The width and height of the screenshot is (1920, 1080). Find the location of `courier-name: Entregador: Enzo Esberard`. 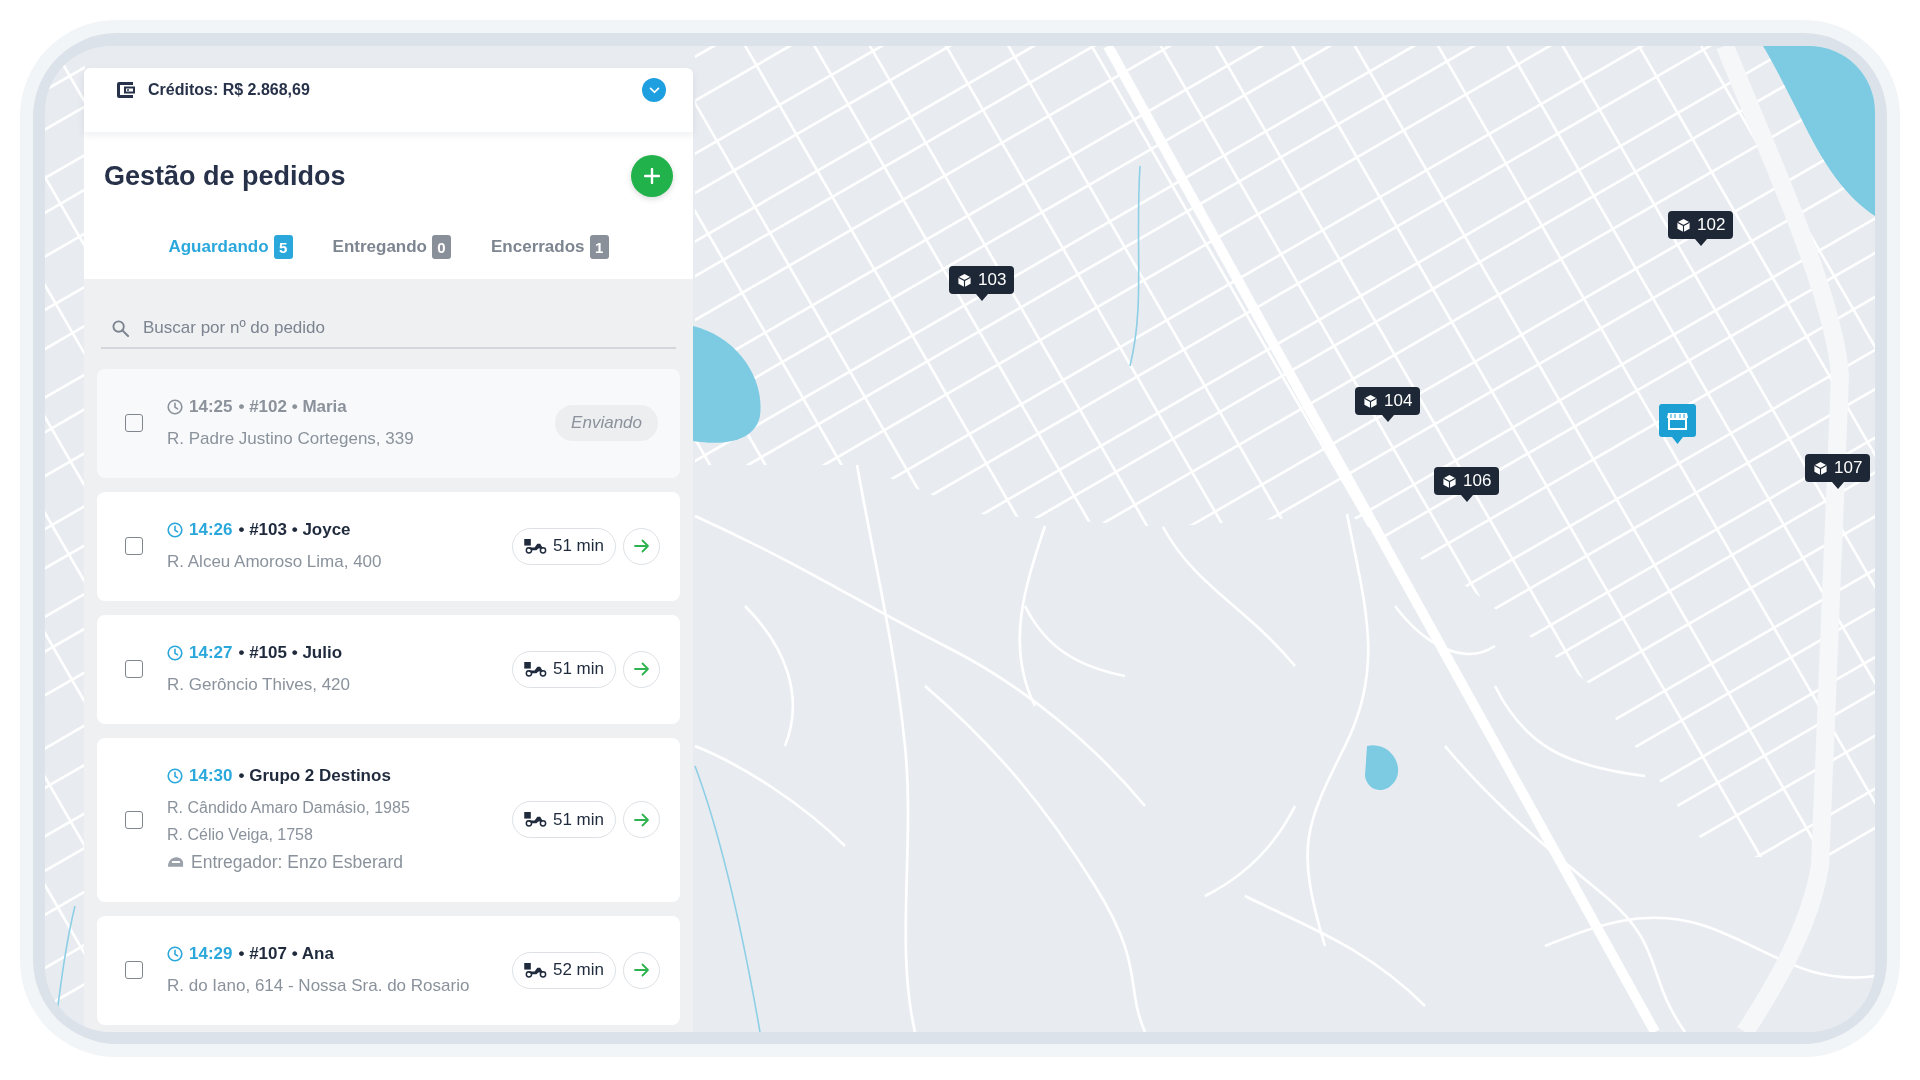

courier-name: Entregador: Enzo Esberard is located at coordinates (297, 862).